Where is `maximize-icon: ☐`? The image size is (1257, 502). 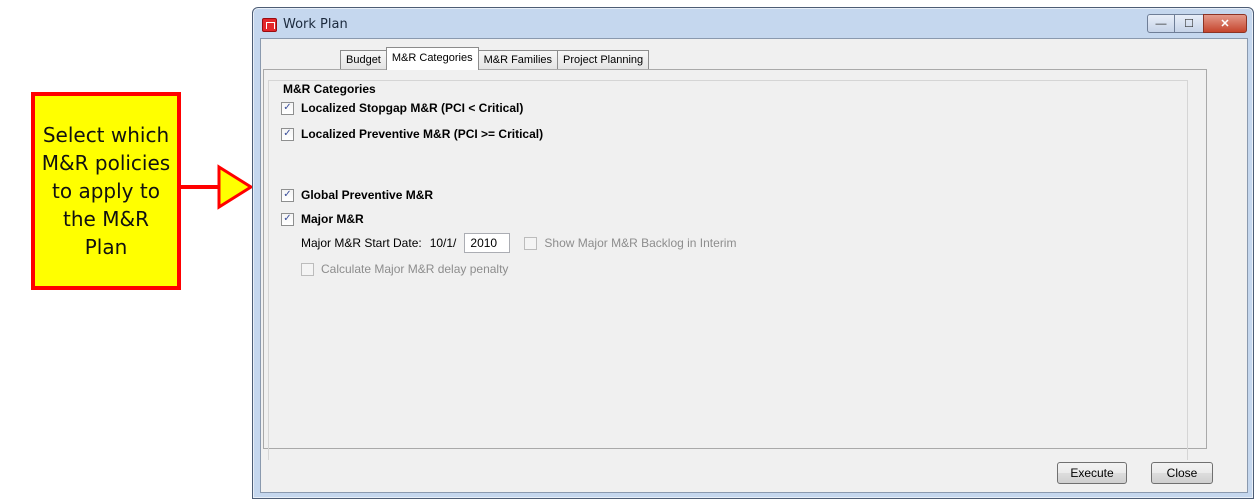
maximize-icon: ☐ is located at coordinates (1189, 24).